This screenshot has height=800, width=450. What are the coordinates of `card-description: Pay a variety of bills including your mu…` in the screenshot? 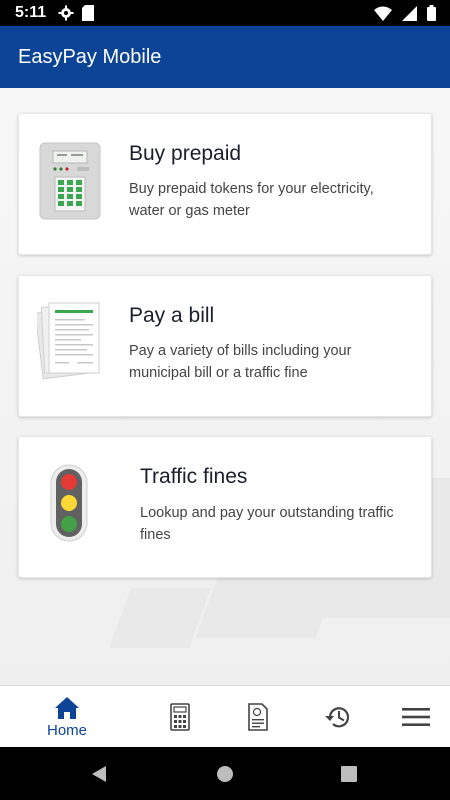 It's located at (240, 362).